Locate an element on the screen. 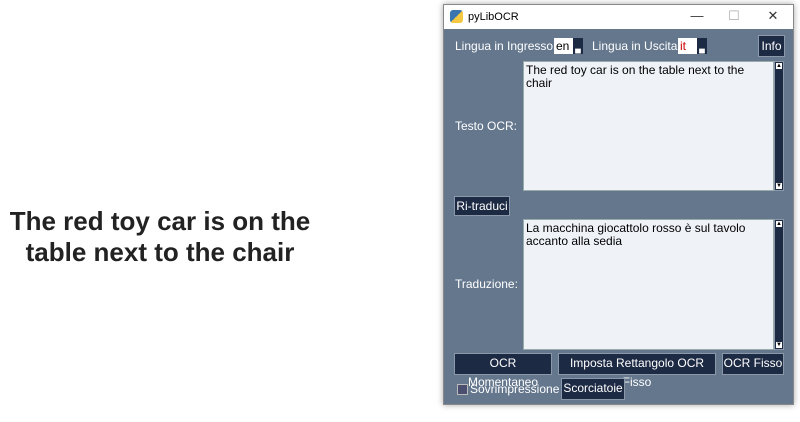 Image resolution: width=800 pixels, height=422 pixels. translation-scrollbar: ▲ ▼ is located at coordinates (779, 284).